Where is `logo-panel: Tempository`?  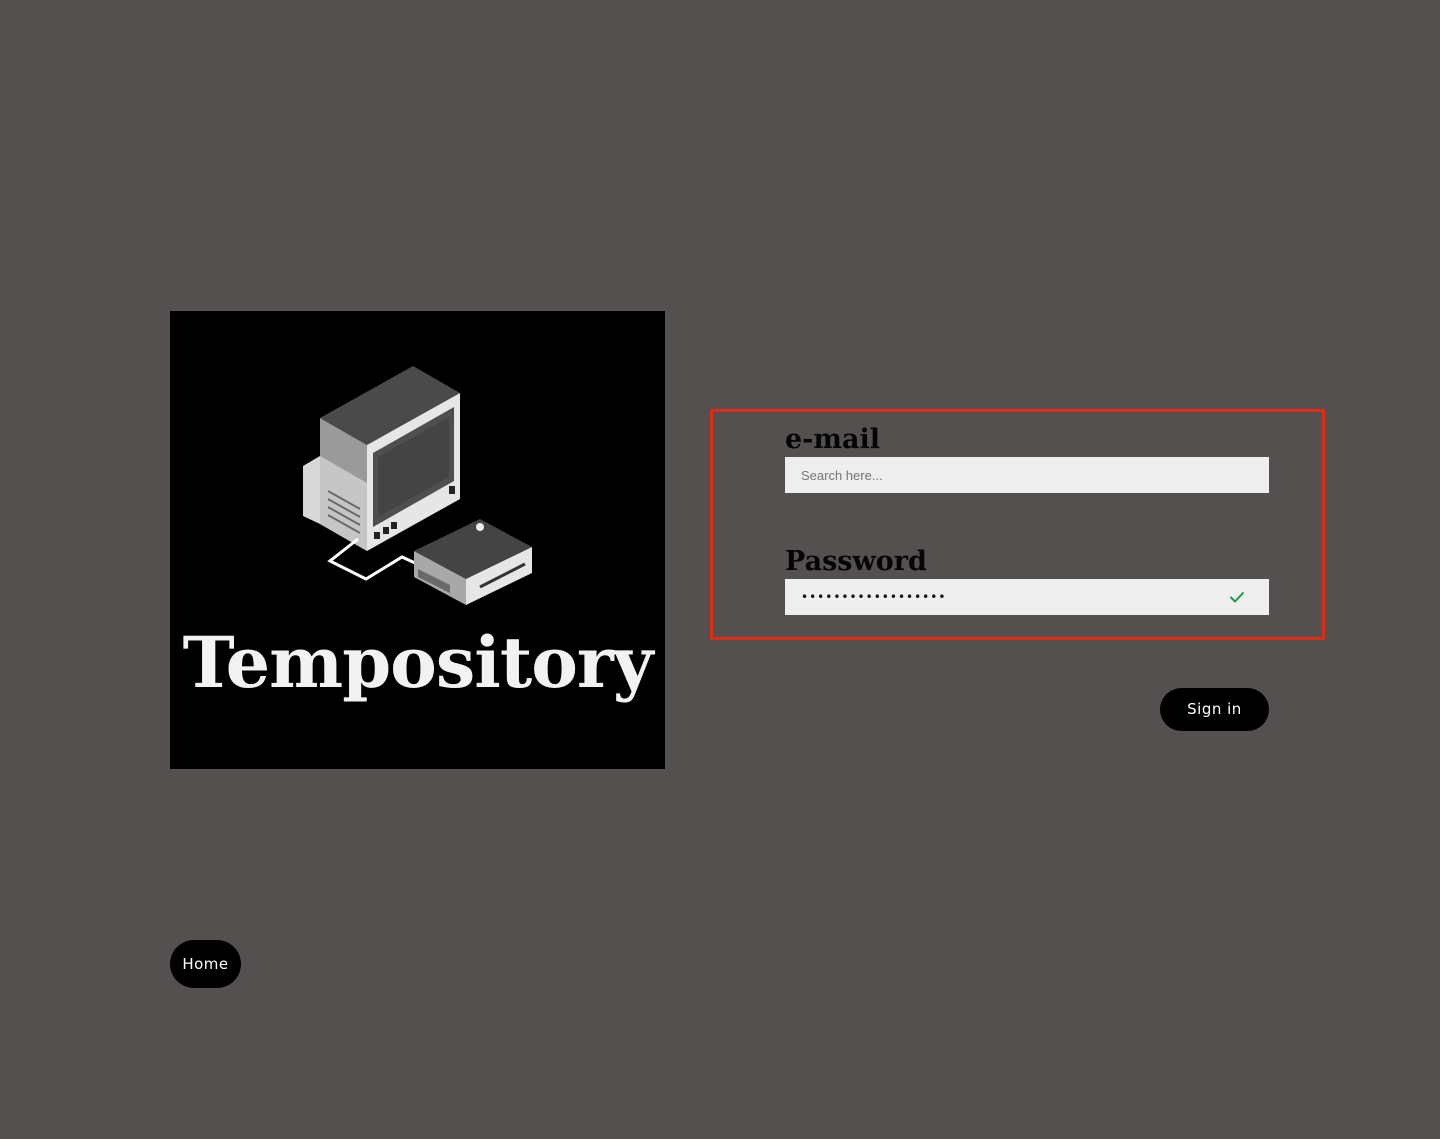 logo-panel: Tempository is located at coordinates (417, 540).